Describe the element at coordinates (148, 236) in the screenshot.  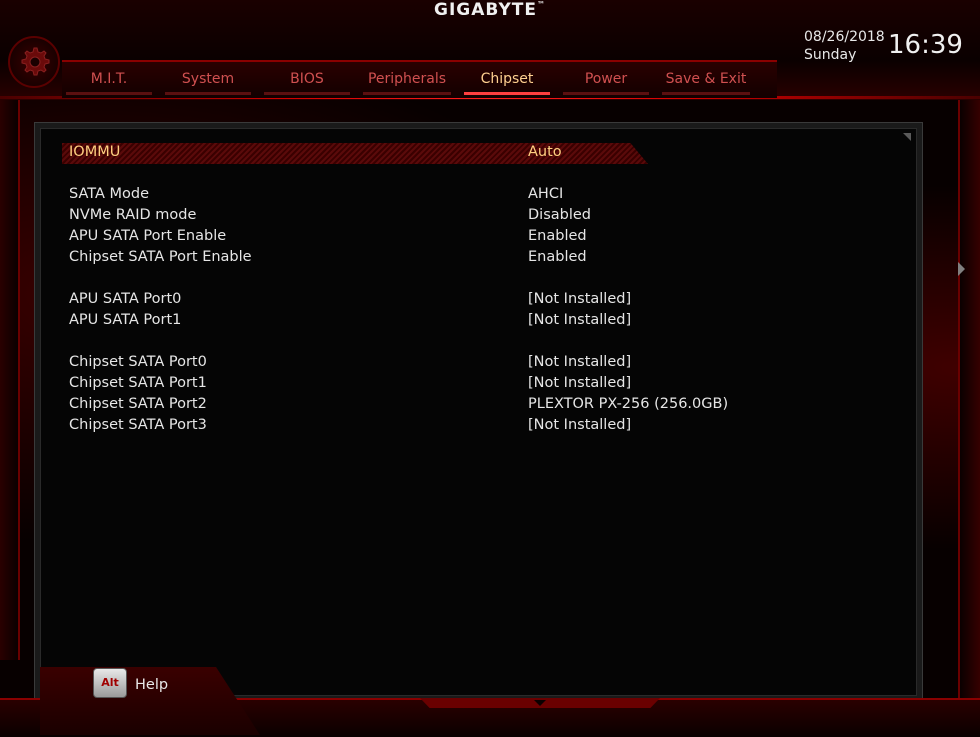
I see `setting-label: APU SATA Port Enable` at that location.